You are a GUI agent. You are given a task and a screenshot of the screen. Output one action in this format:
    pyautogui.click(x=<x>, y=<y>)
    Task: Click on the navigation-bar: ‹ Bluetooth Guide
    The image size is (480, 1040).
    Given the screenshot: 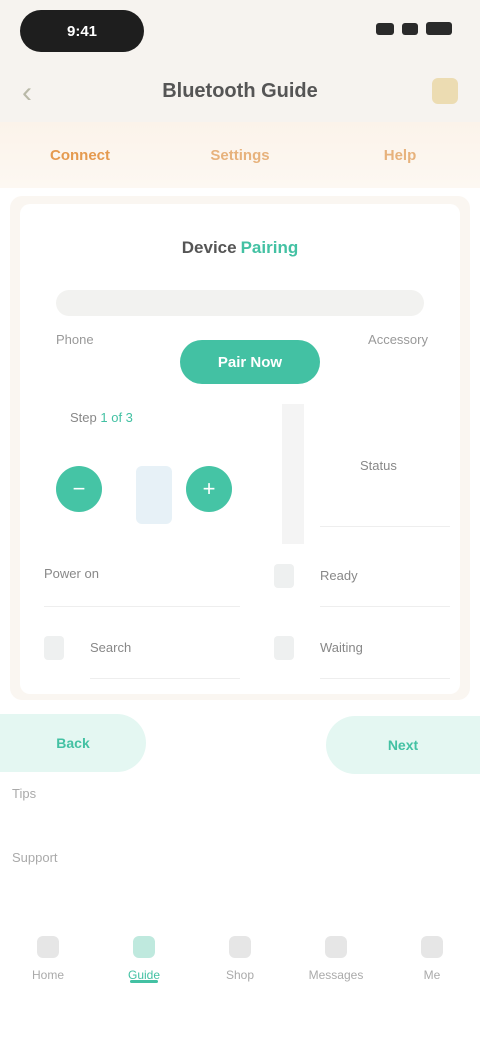 What is the action you would take?
    pyautogui.click(x=240, y=93)
    